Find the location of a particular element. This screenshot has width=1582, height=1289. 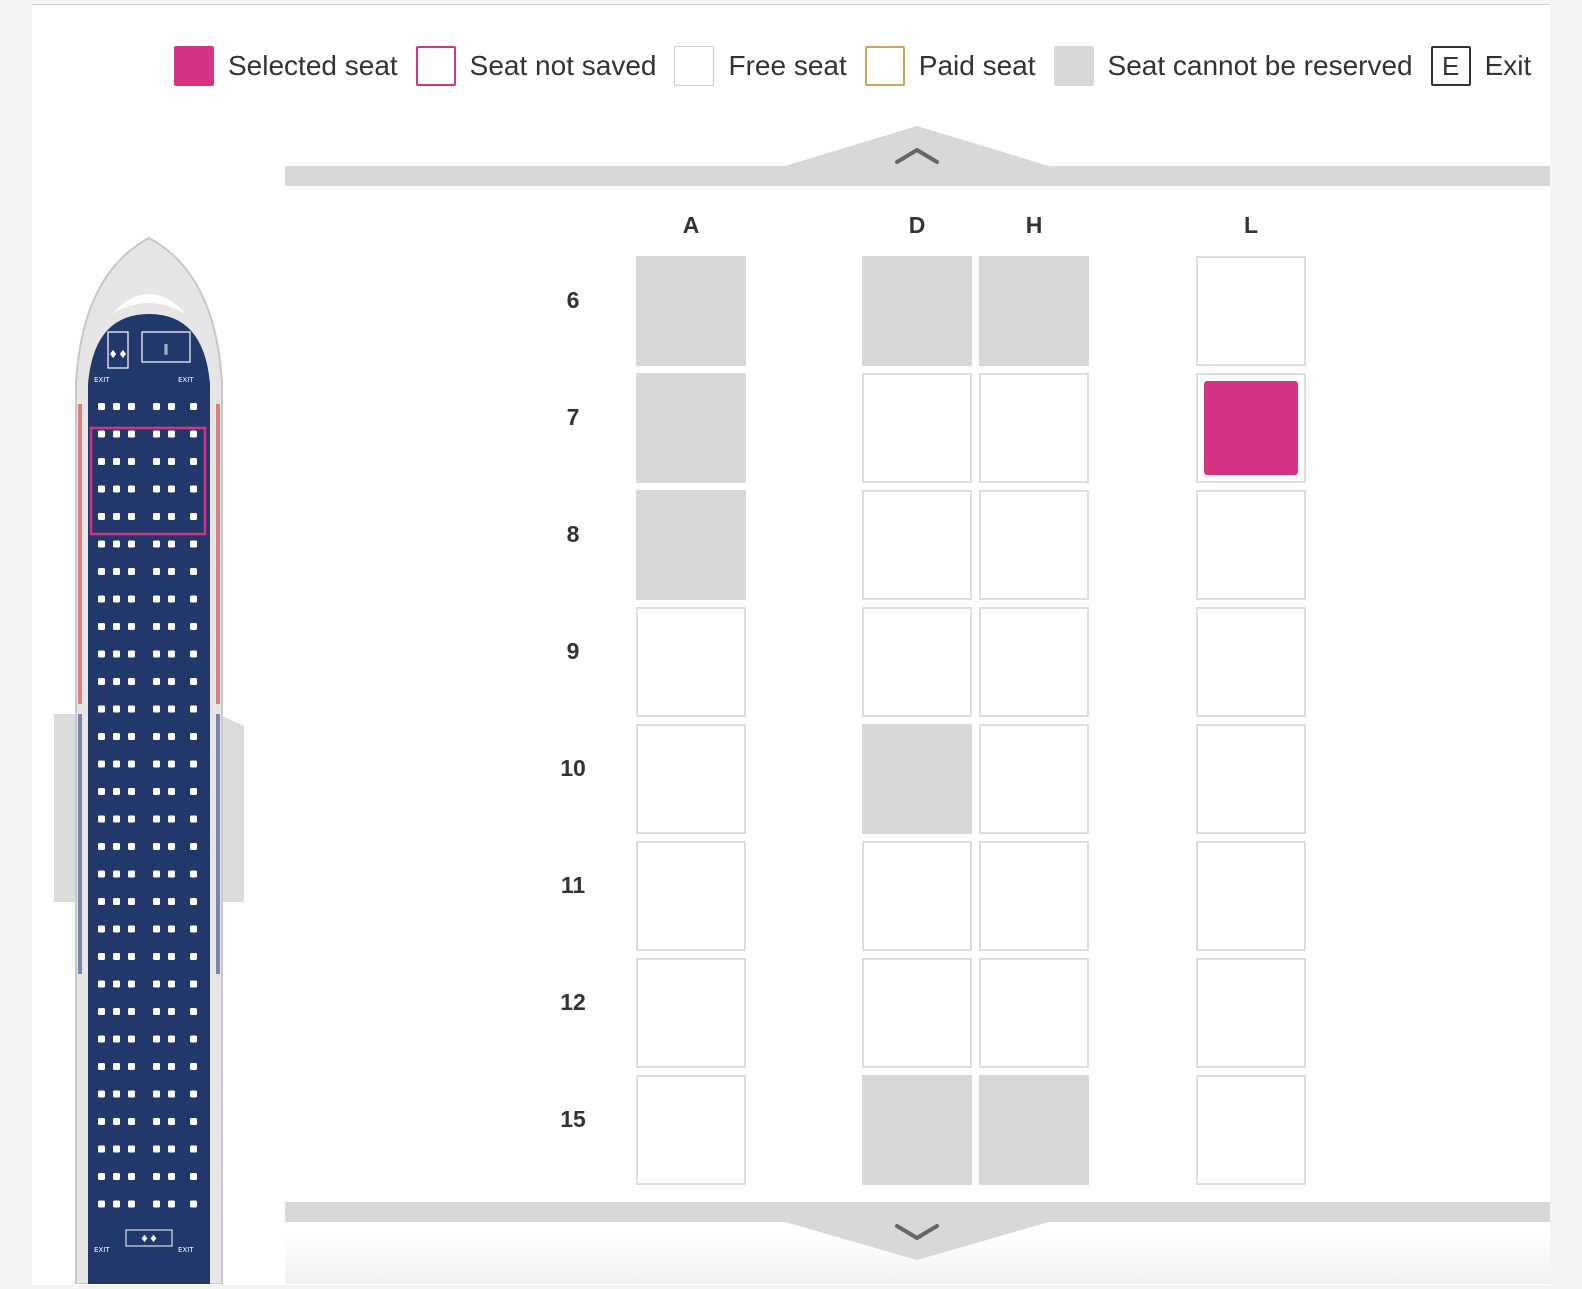

seat-15l is located at coordinates (1251, 1130).